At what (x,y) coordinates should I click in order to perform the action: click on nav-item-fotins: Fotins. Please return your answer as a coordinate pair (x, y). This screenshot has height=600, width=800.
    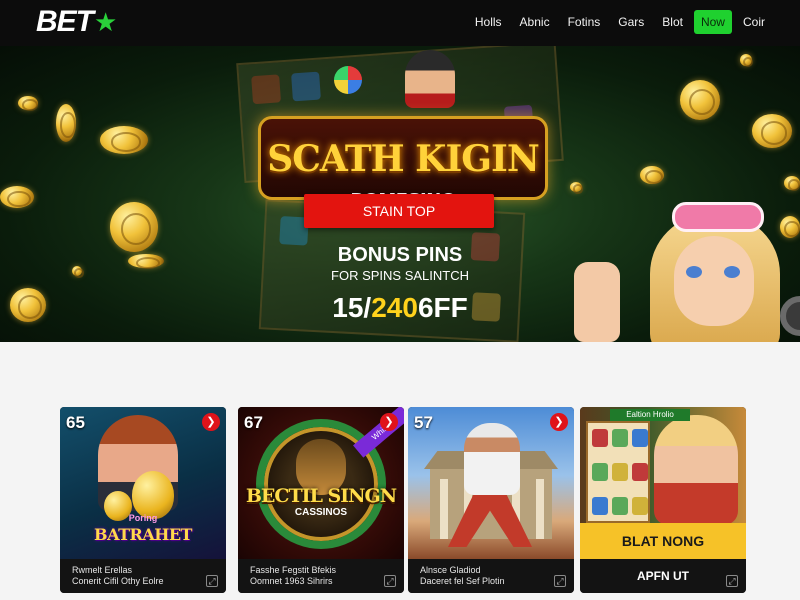
    Looking at the image, I should click on (584, 22).